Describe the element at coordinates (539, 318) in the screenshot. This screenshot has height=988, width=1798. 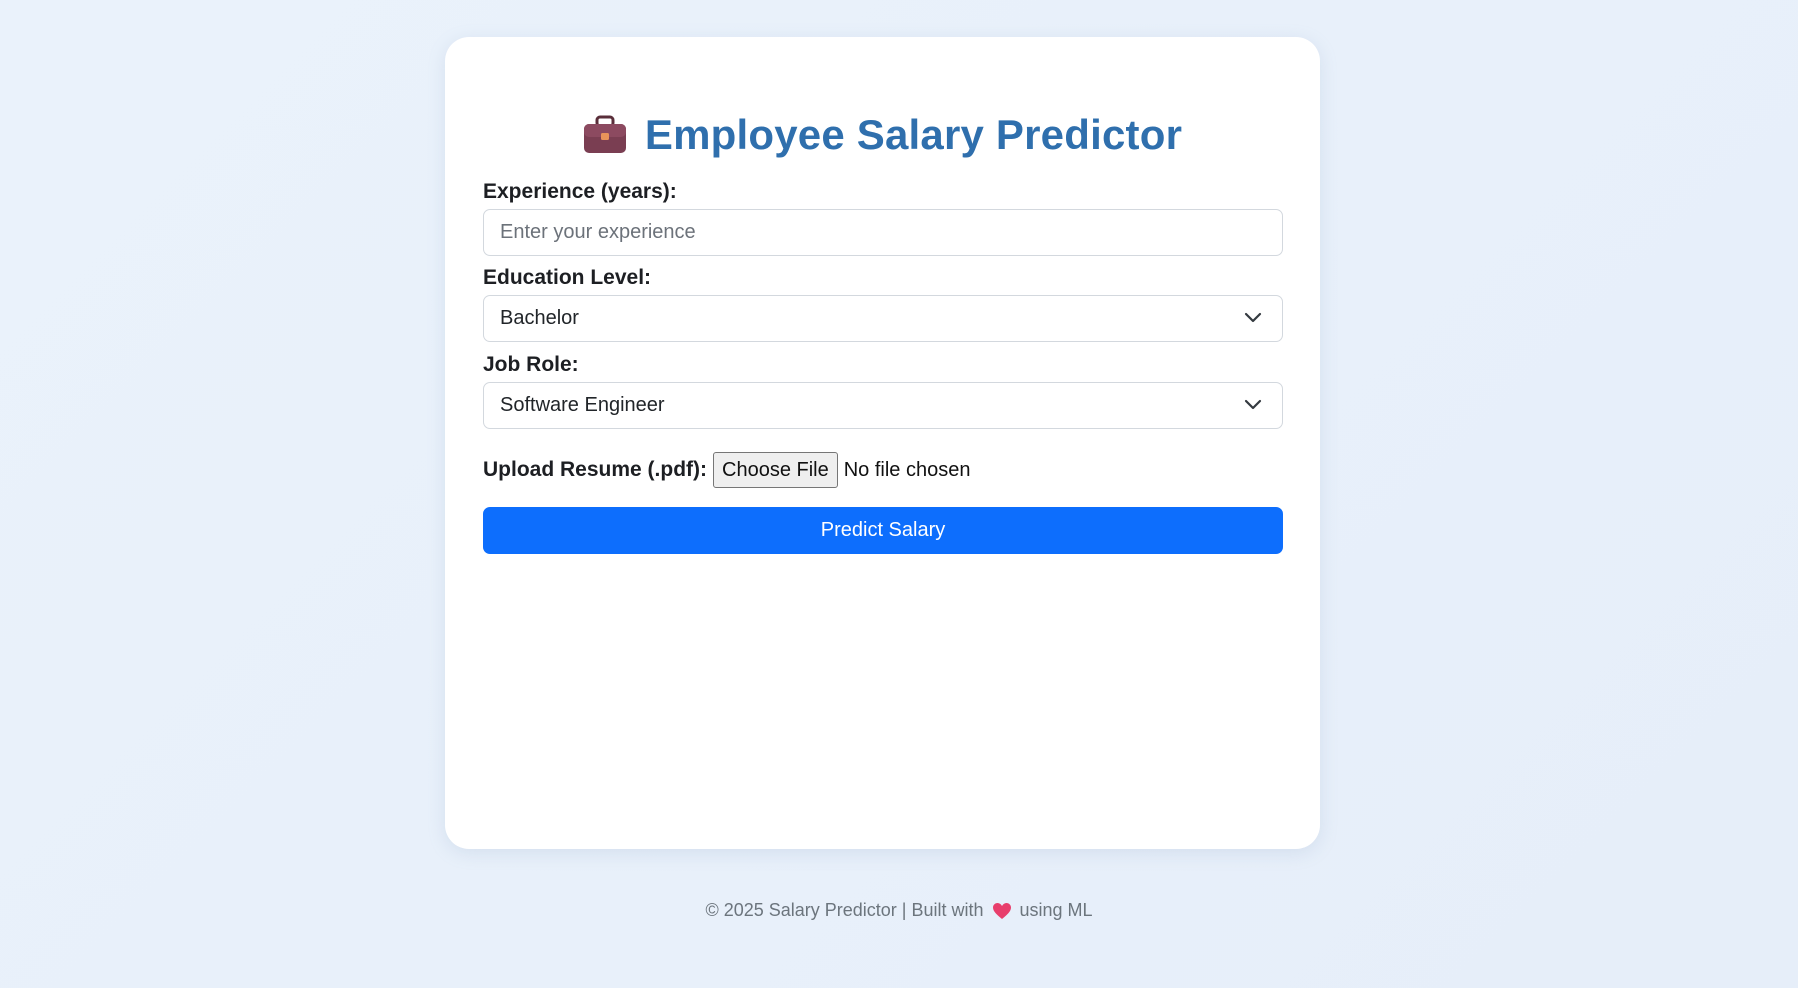
I see `education-selected-value: Bachelor` at that location.